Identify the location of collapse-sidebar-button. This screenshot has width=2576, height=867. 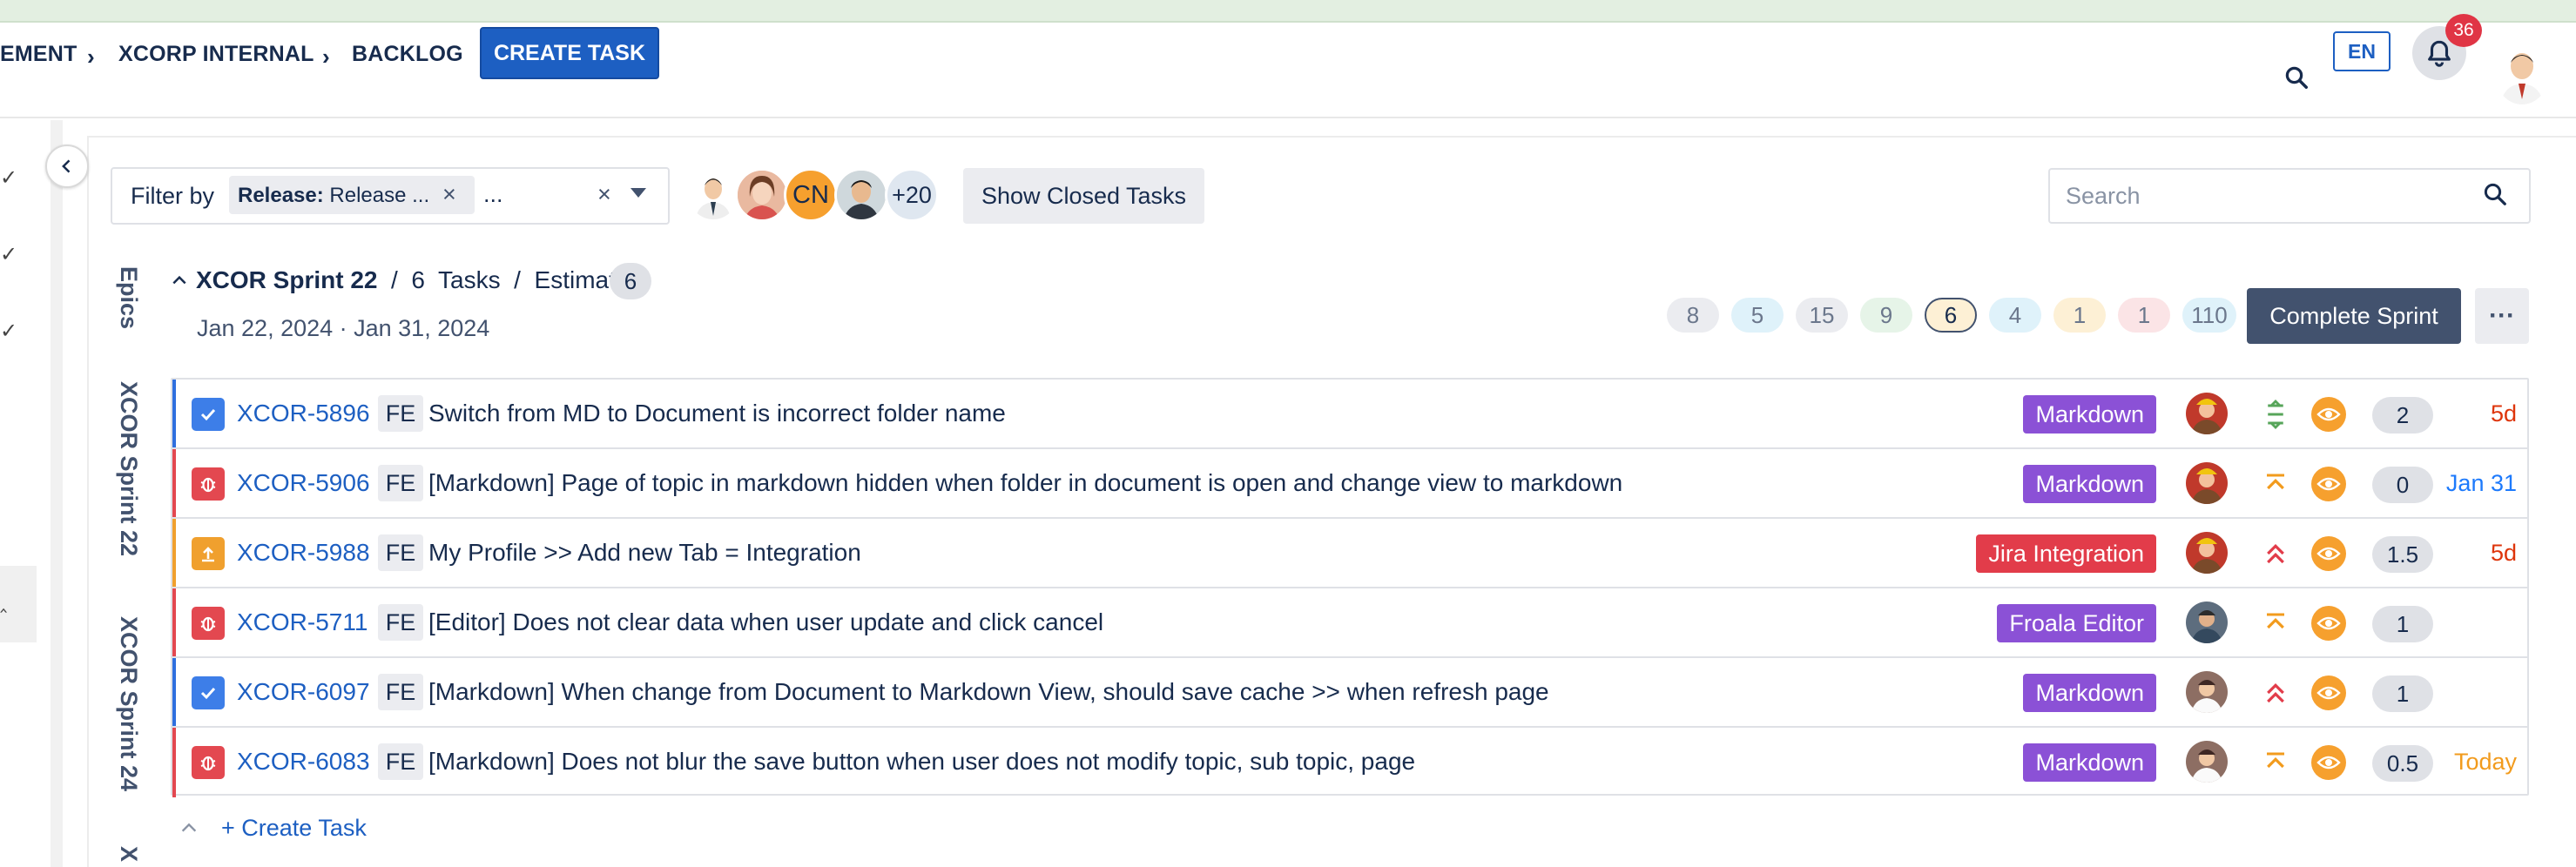
(67, 166).